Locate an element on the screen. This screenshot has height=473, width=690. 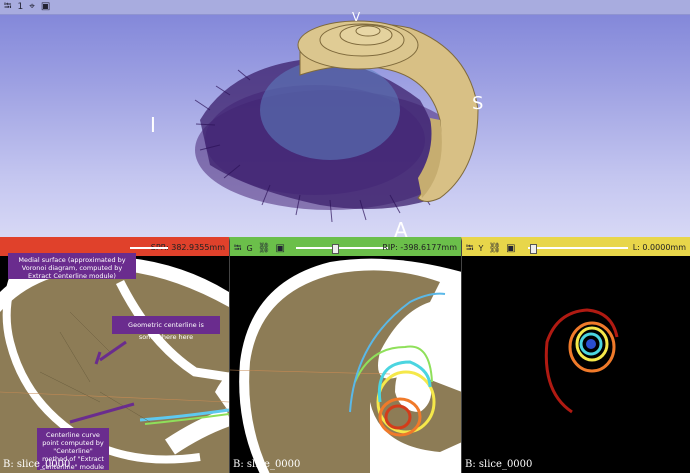
red-offset-slider is located at coordinates (149, 248).